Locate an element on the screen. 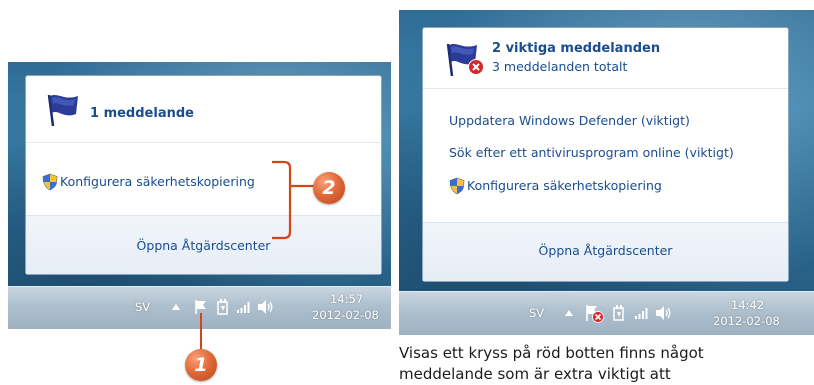 The width and height of the screenshot is (814, 385). flag-icon is located at coordinates (62, 110).